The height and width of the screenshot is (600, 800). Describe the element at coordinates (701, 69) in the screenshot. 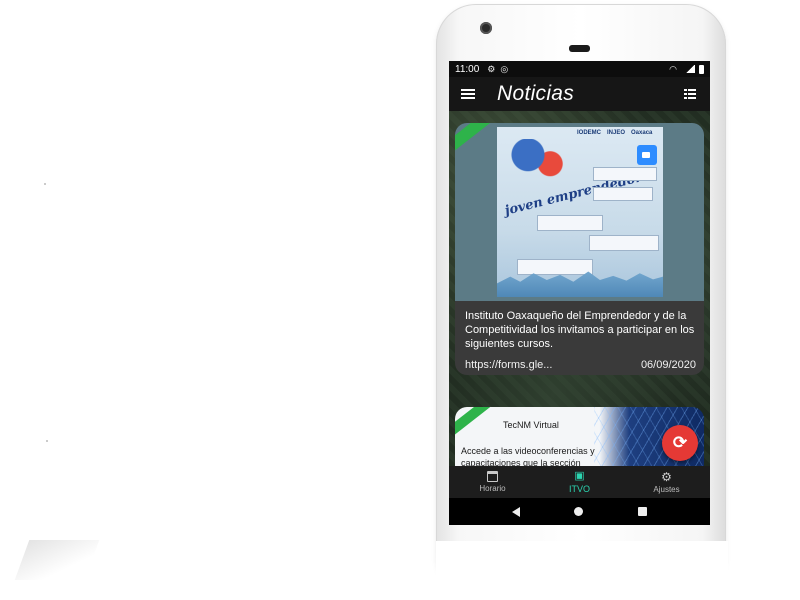

I see `battery-icon` at that location.